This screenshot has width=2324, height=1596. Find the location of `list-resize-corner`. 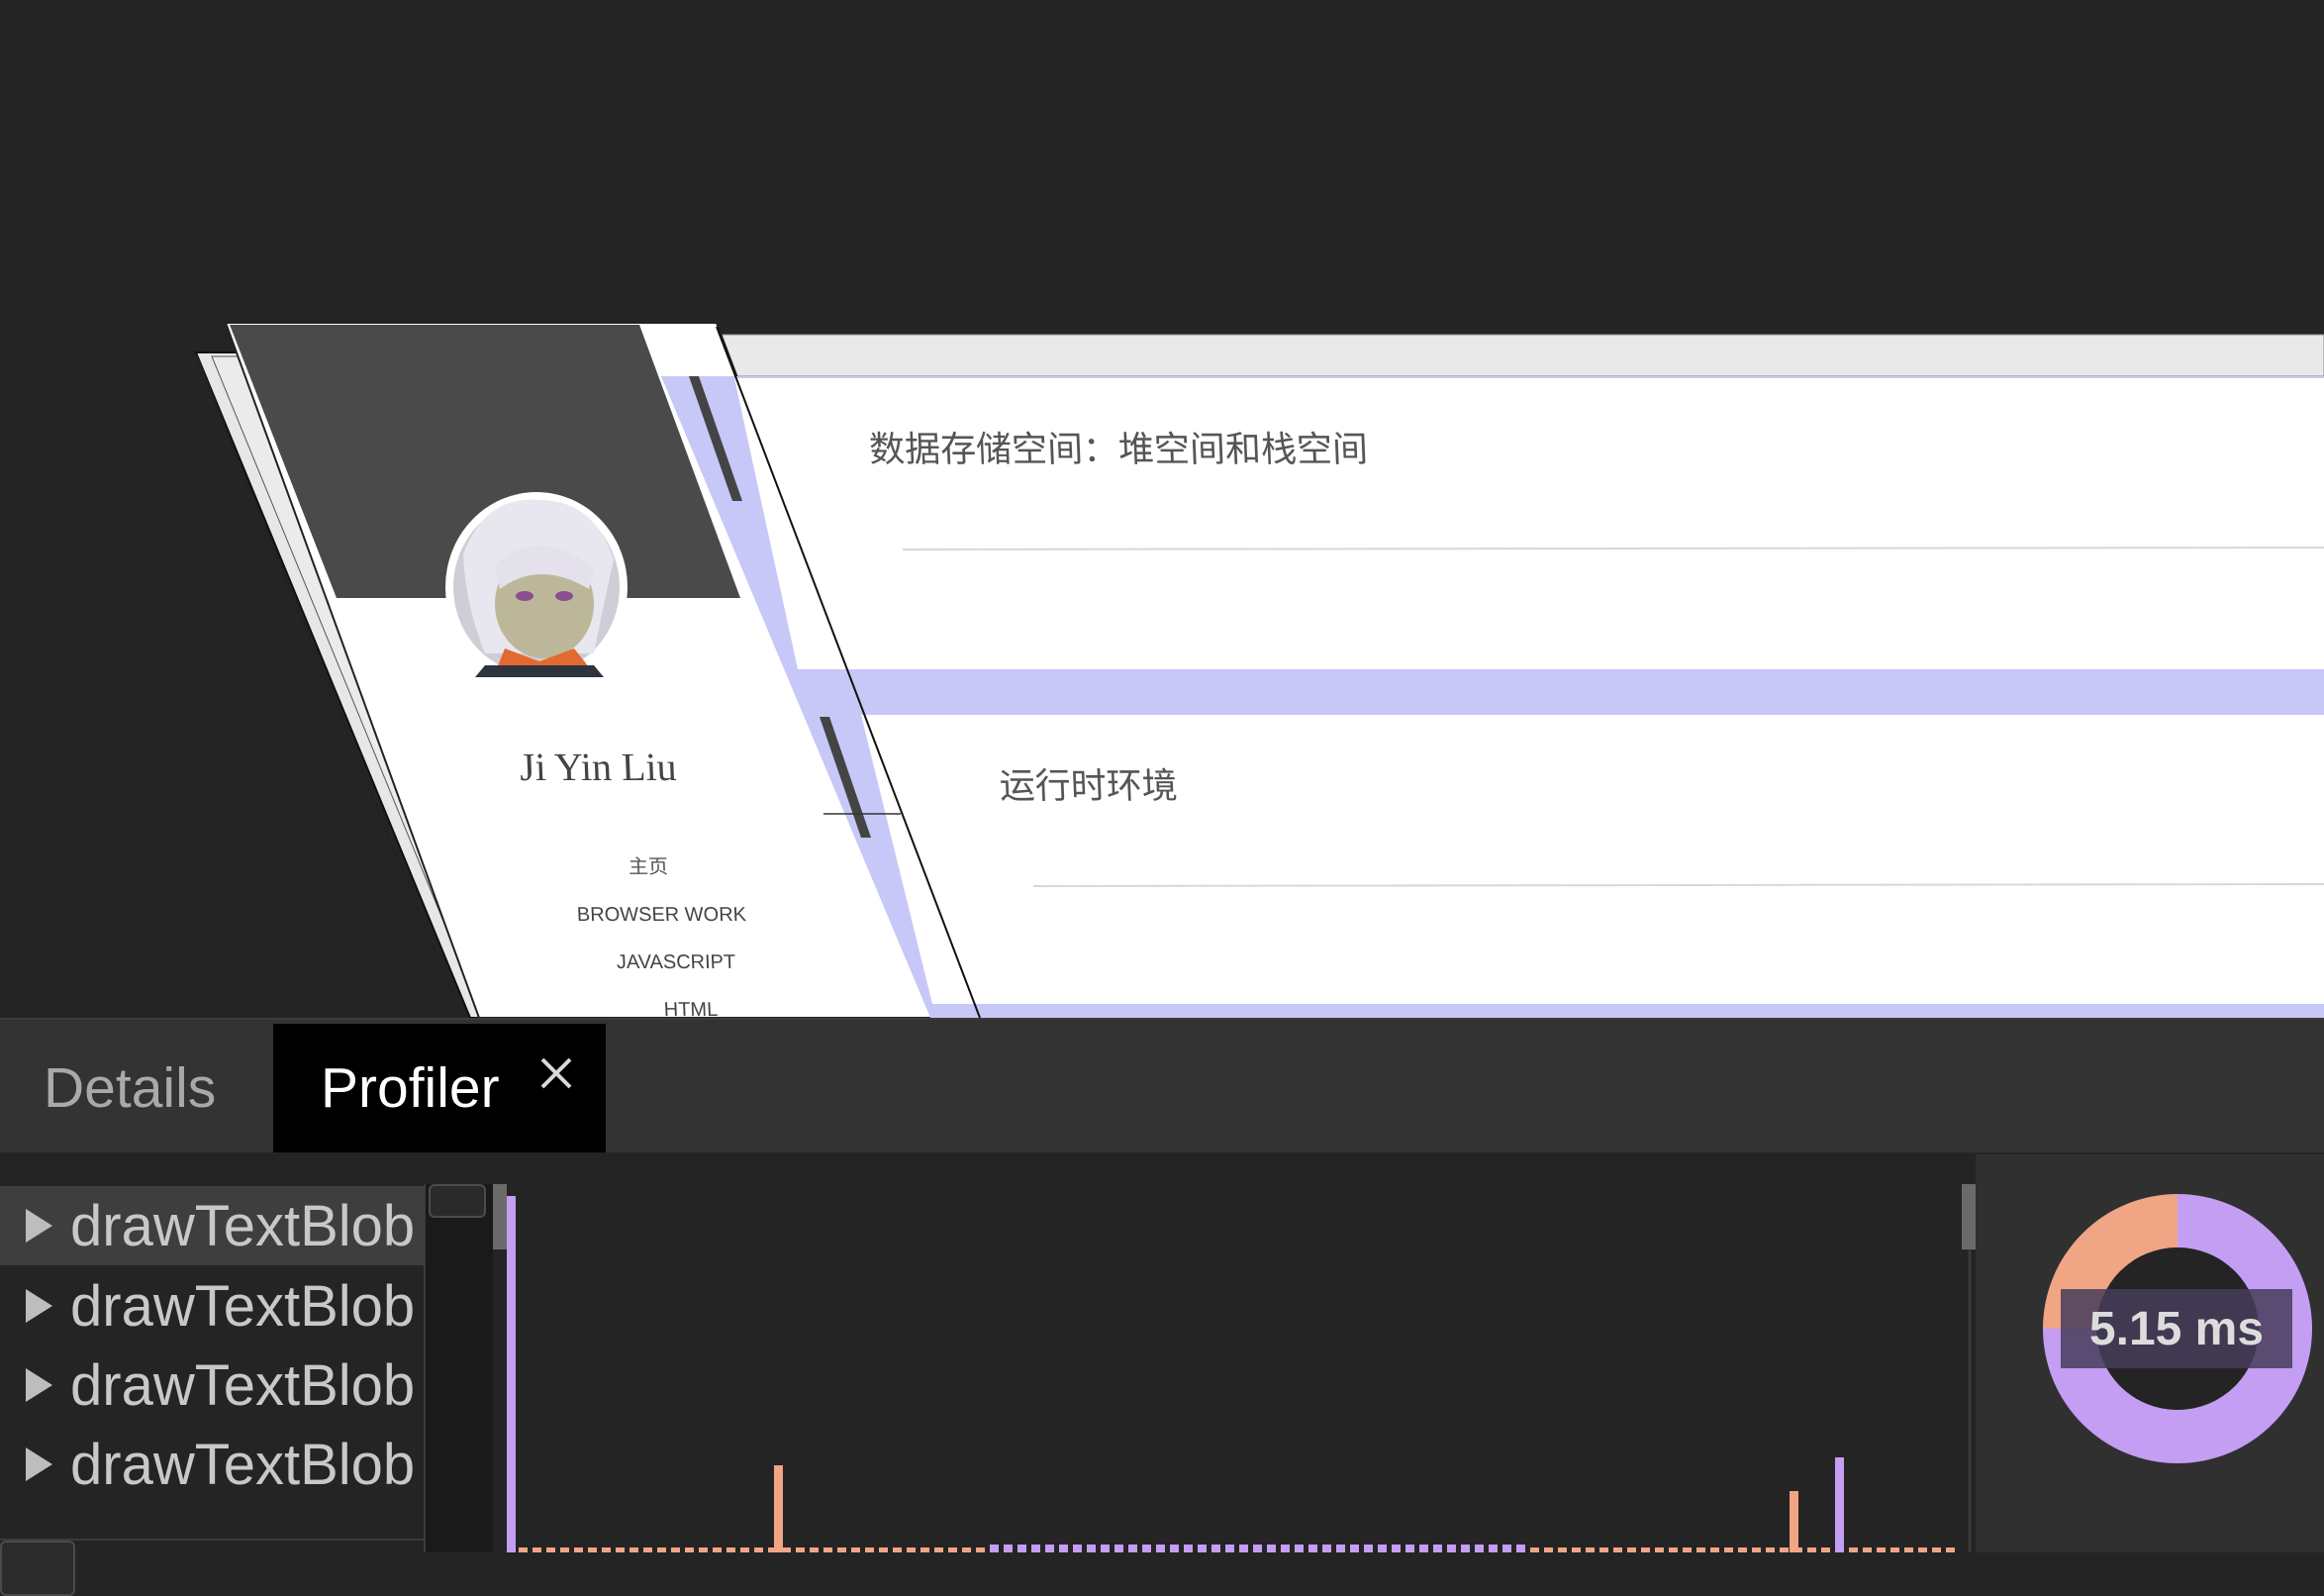

list-resize-corner is located at coordinates (37, 1568).